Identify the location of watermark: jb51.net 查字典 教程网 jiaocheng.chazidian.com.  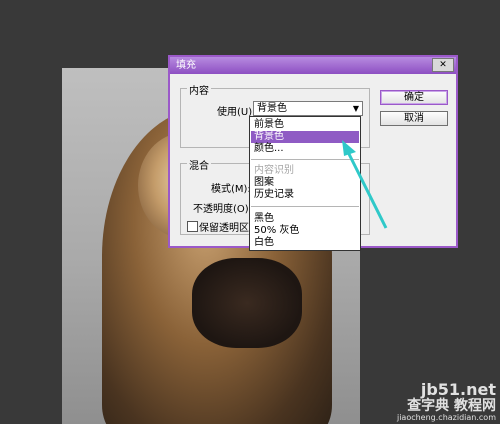
(446, 401).